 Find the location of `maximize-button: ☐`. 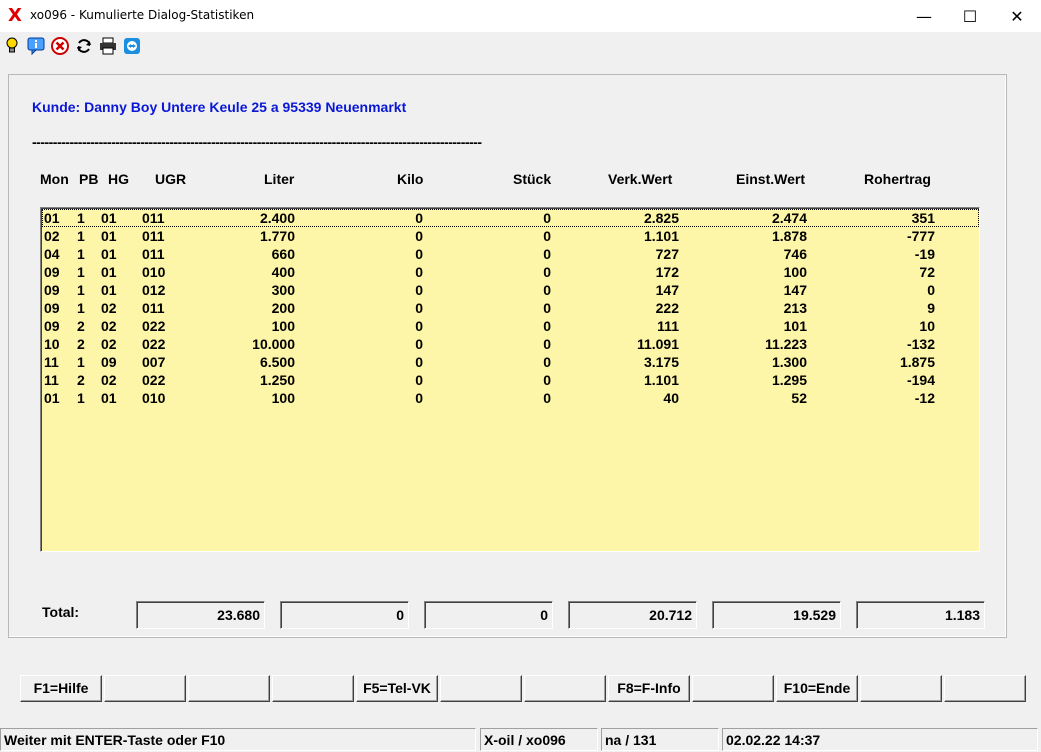

maximize-button: ☐ is located at coordinates (970, 16).